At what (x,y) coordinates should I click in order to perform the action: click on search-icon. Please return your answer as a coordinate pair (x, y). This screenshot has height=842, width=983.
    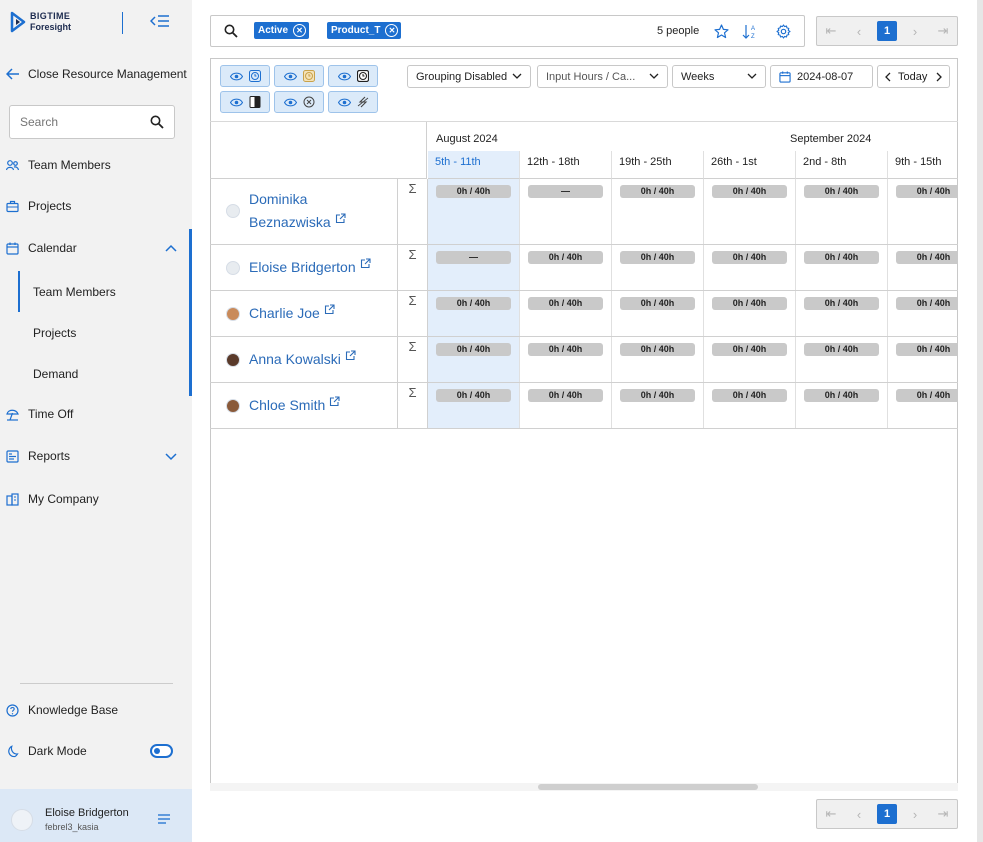
    Looking at the image, I should click on (157, 122).